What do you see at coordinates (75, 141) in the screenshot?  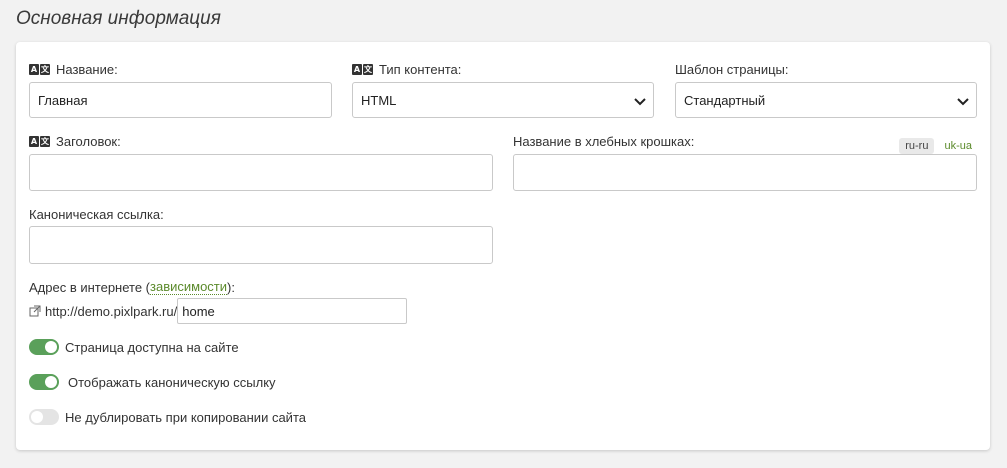 I see `heading-label: A文 Заголовок:` at bounding box center [75, 141].